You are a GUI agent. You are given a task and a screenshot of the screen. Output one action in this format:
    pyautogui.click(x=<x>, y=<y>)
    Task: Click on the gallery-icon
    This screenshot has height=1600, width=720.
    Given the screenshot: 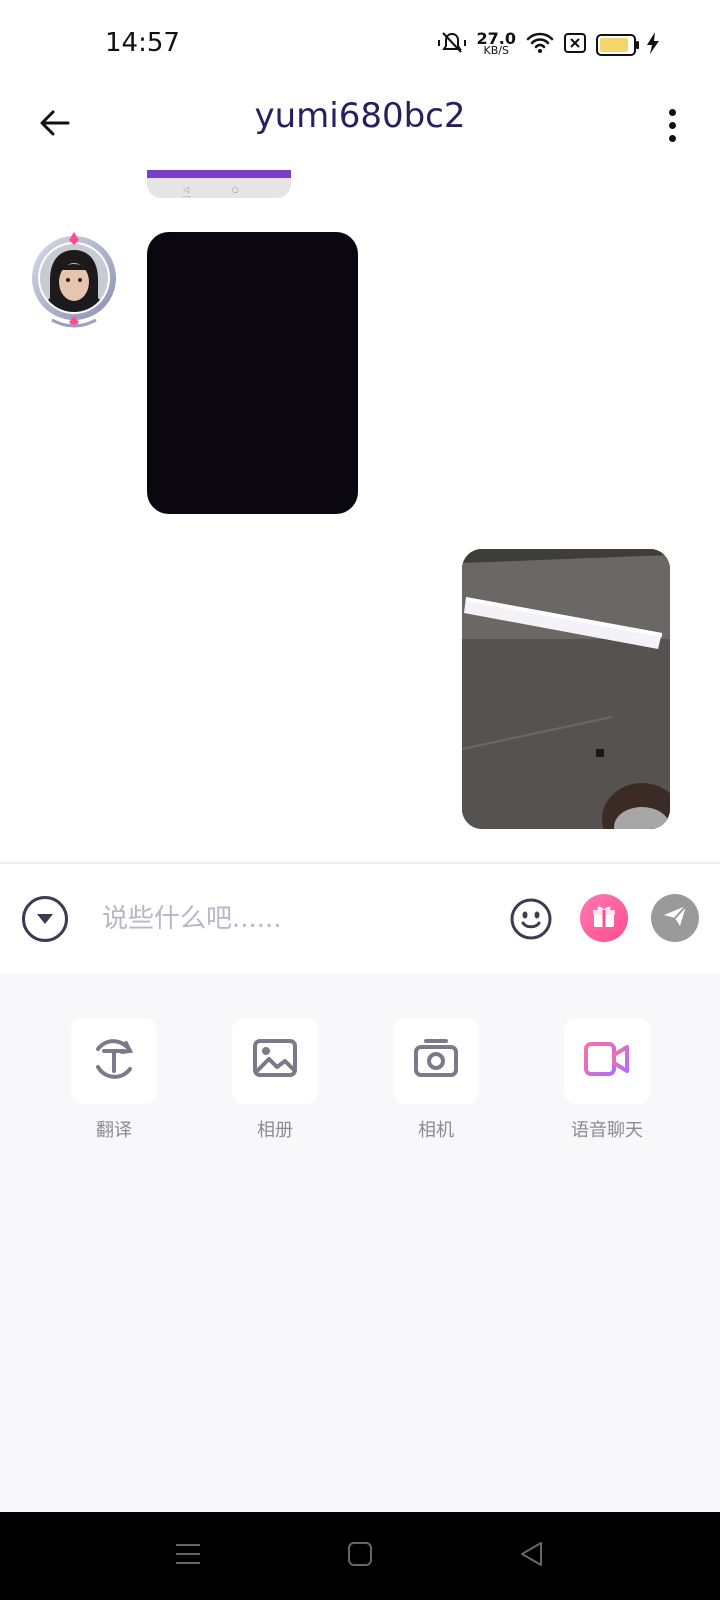 What is the action you would take?
    pyautogui.click(x=275, y=1061)
    